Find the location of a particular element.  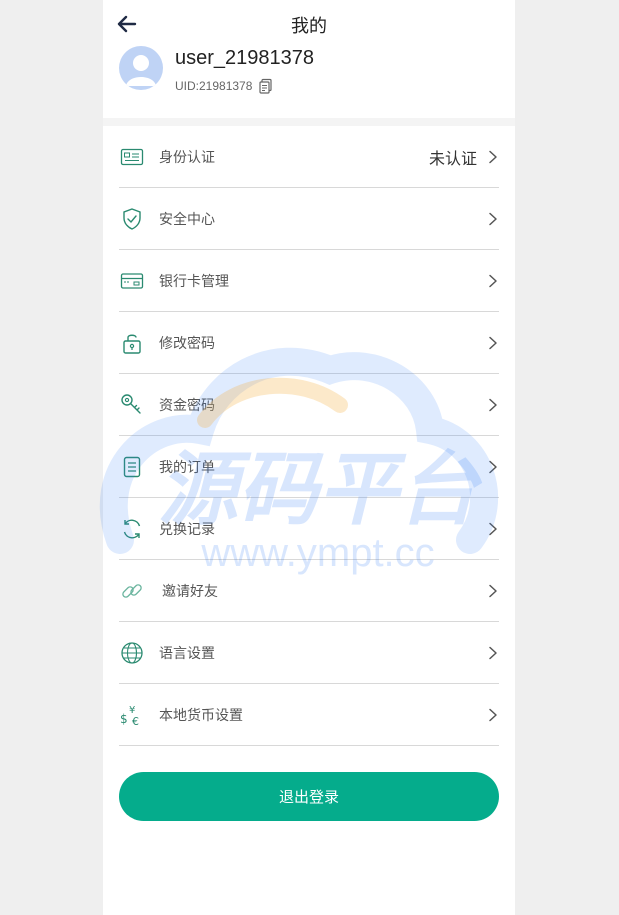

id-card-icon is located at coordinates (132, 157).